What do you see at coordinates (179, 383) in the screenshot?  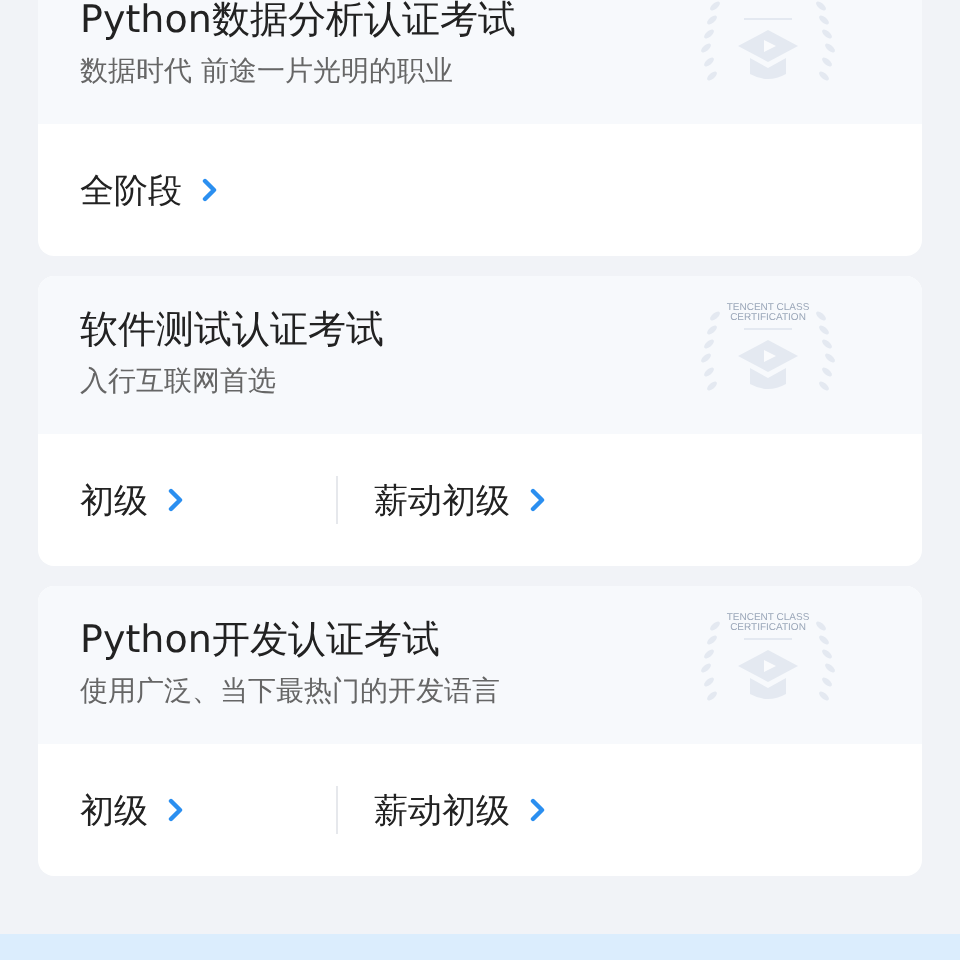 I see `course-subtitle: 入行互联网首选` at bounding box center [179, 383].